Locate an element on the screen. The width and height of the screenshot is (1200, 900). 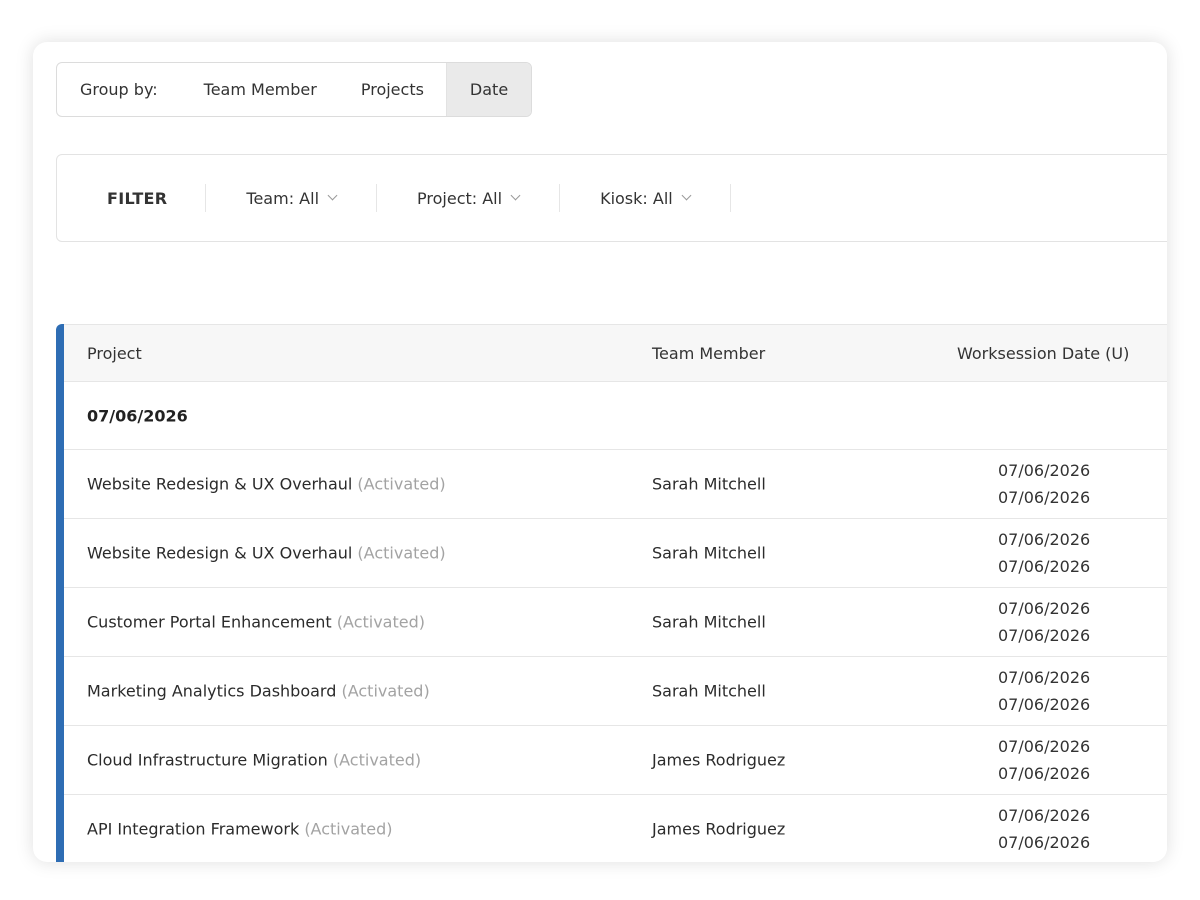
group-by-team-member-option: Team Member is located at coordinates (260, 89).